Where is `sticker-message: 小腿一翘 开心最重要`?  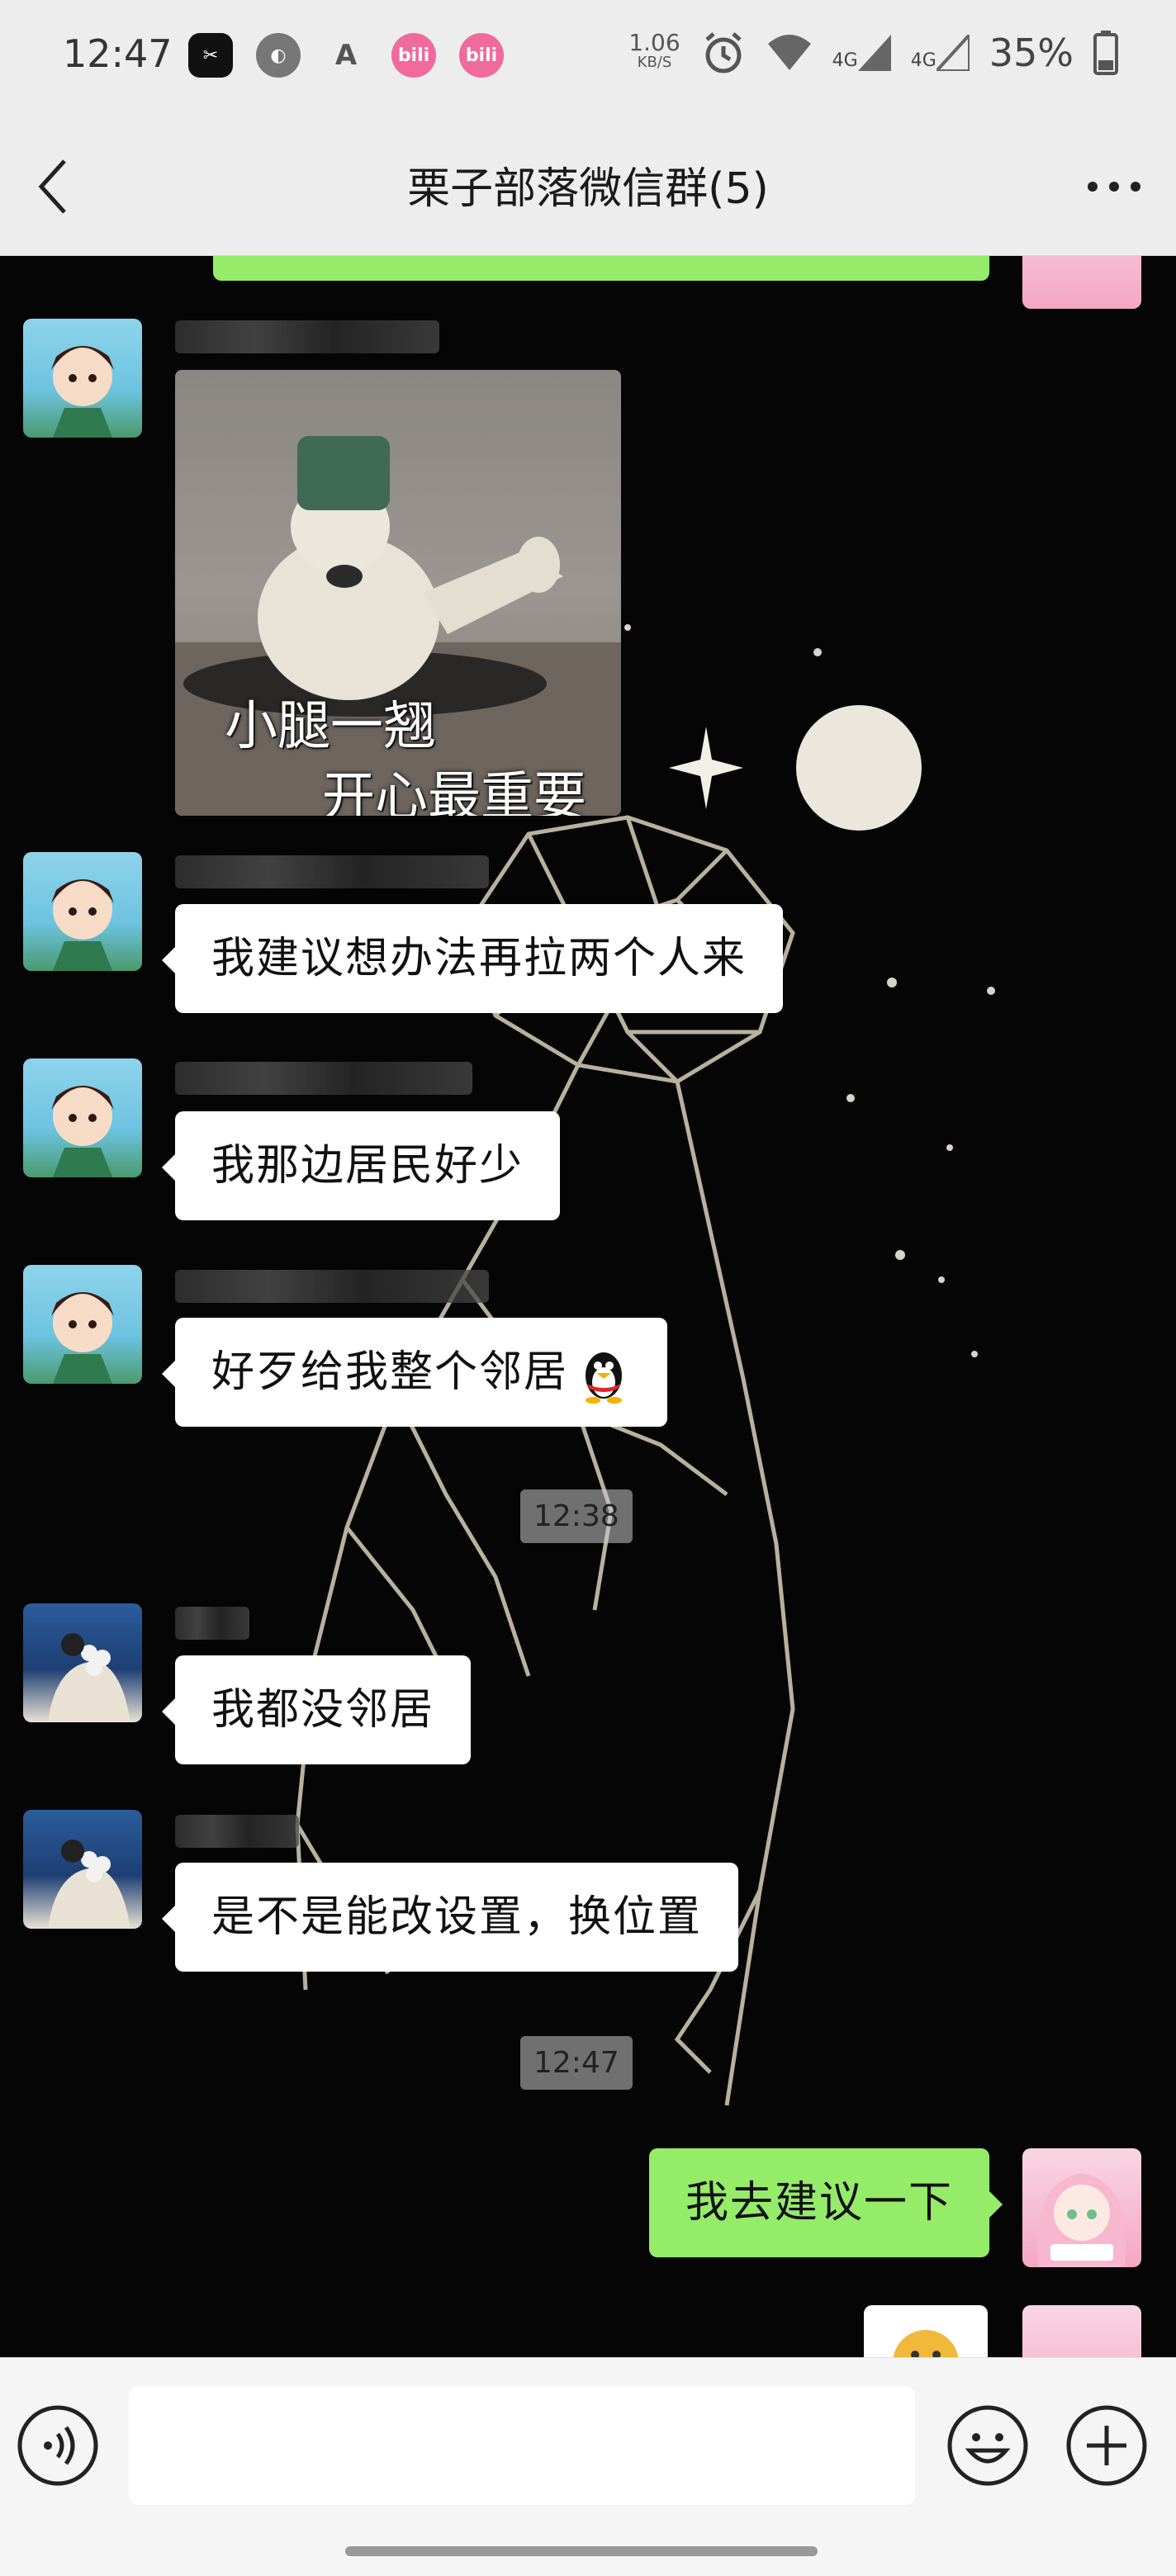
sticker-message: 小腿一翘 开心最重要 is located at coordinates (398, 593).